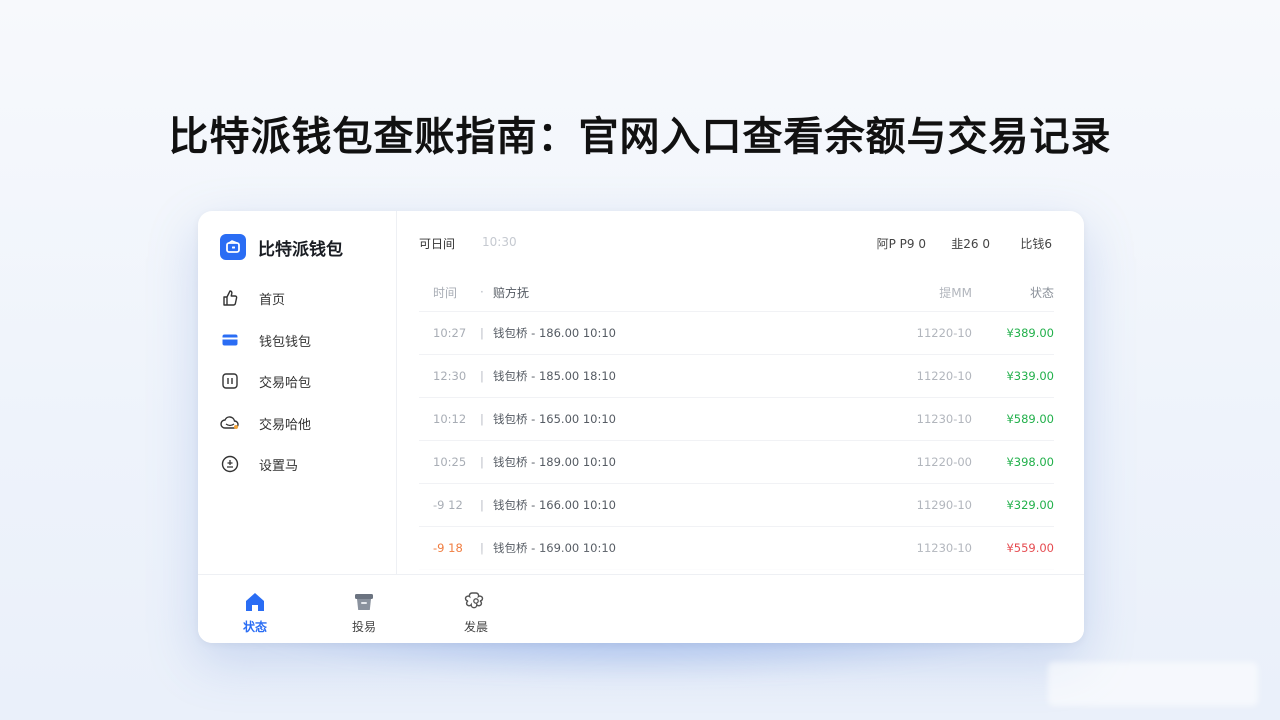 The width and height of the screenshot is (1280, 720). Describe the element at coordinates (364, 602) in the screenshot. I see `box-icon` at that location.